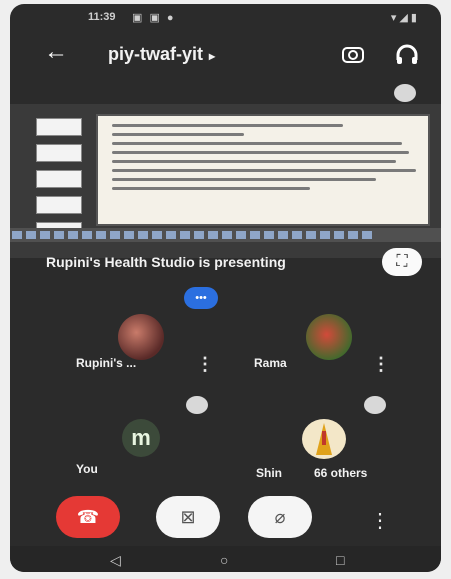 This screenshot has height=579, width=451. I want to click on status-bar: 11:39 ▣ ▣ ● ▾ ◢ ▮, so click(225, 17).